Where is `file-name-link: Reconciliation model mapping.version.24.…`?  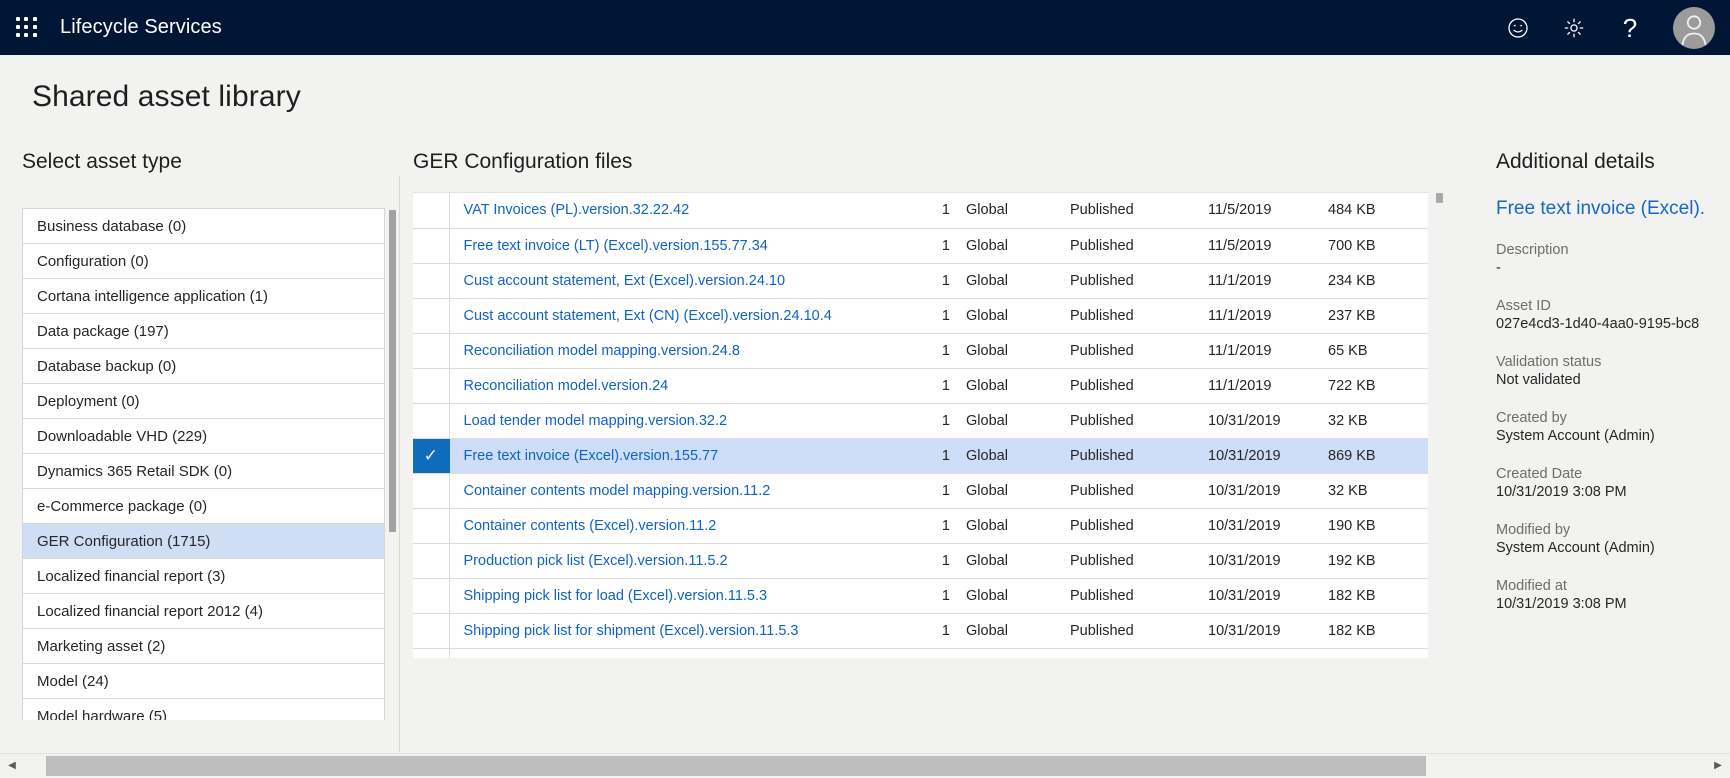 file-name-link: Reconciliation model mapping.version.24.… is located at coordinates (602, 351).